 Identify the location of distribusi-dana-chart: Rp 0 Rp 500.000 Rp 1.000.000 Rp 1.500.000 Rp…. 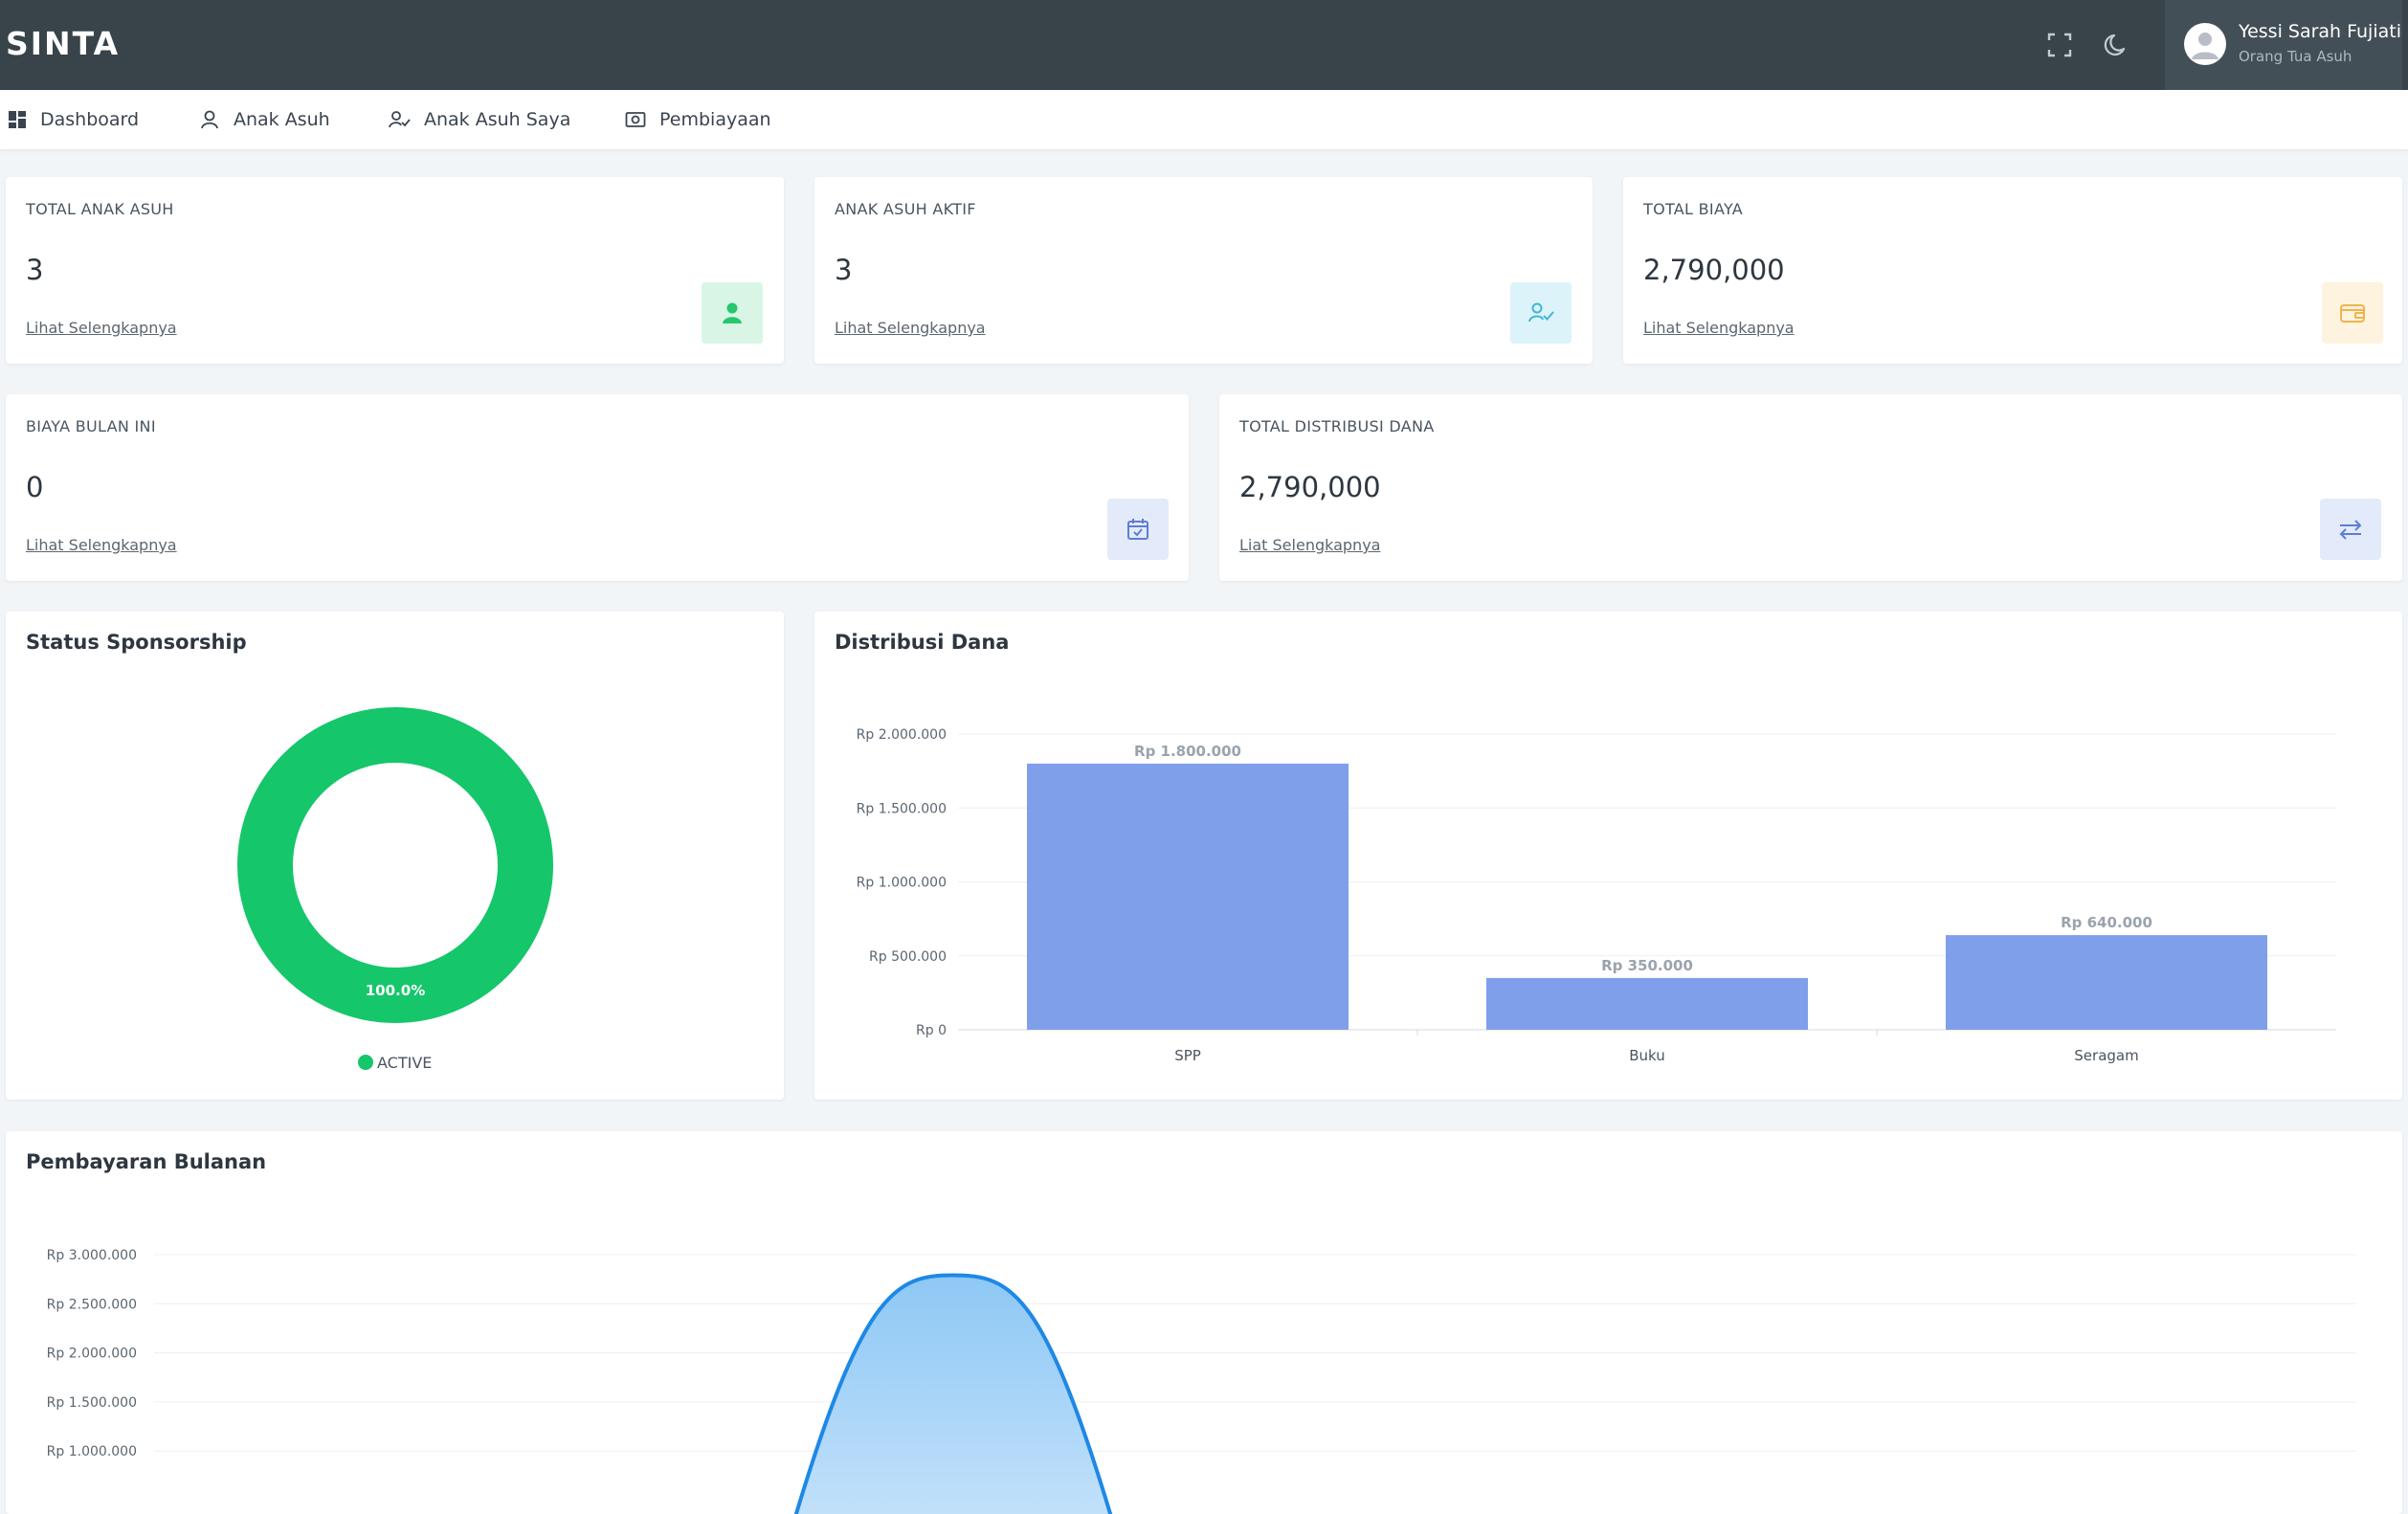
(1596, 895).